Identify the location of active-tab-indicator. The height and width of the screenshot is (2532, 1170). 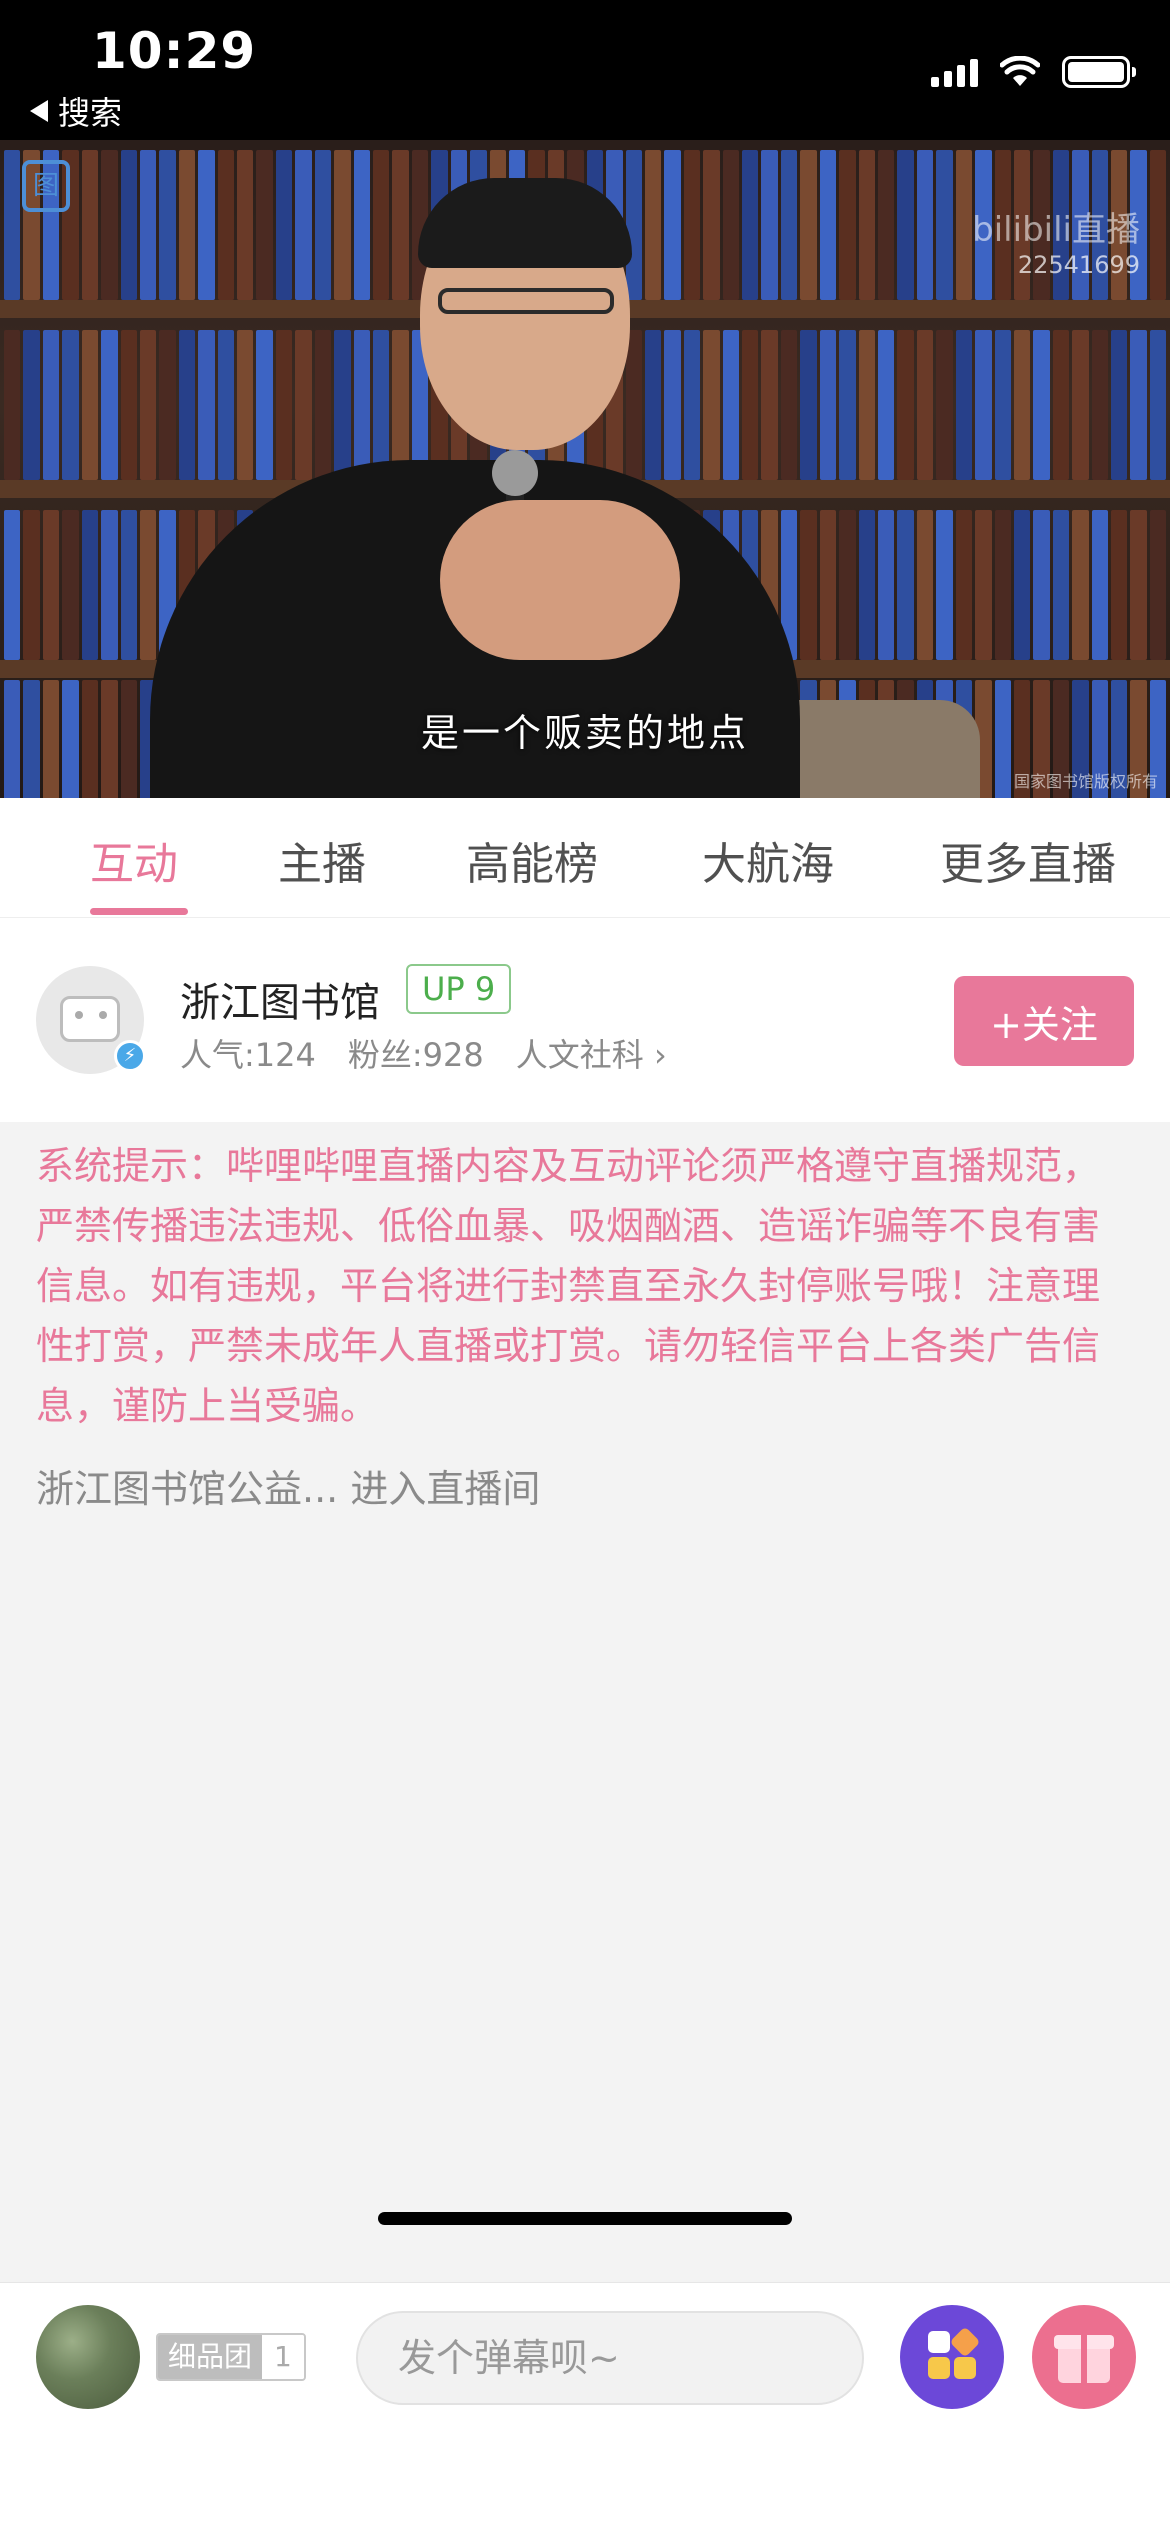
(139, 911).